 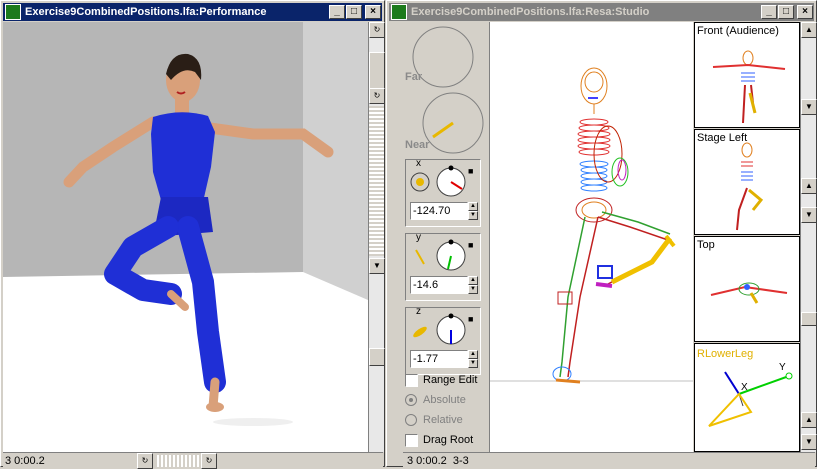 What do you see at coordinates (420, 330) in the screenshot?
I see `z-small-dial` at bounding box center [420, 330].